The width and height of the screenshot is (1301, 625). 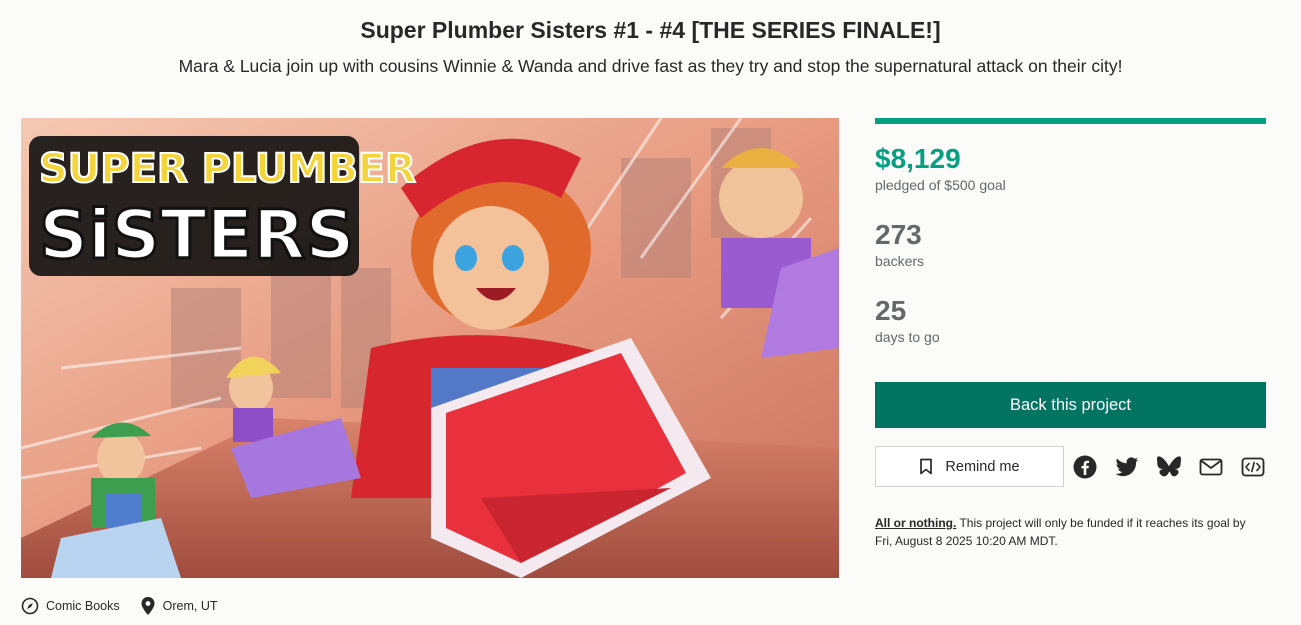 What do you see at coordinates (1085, 467) in the screenshot?
I see `facebook-icon` at bounding box center [1085, 467].